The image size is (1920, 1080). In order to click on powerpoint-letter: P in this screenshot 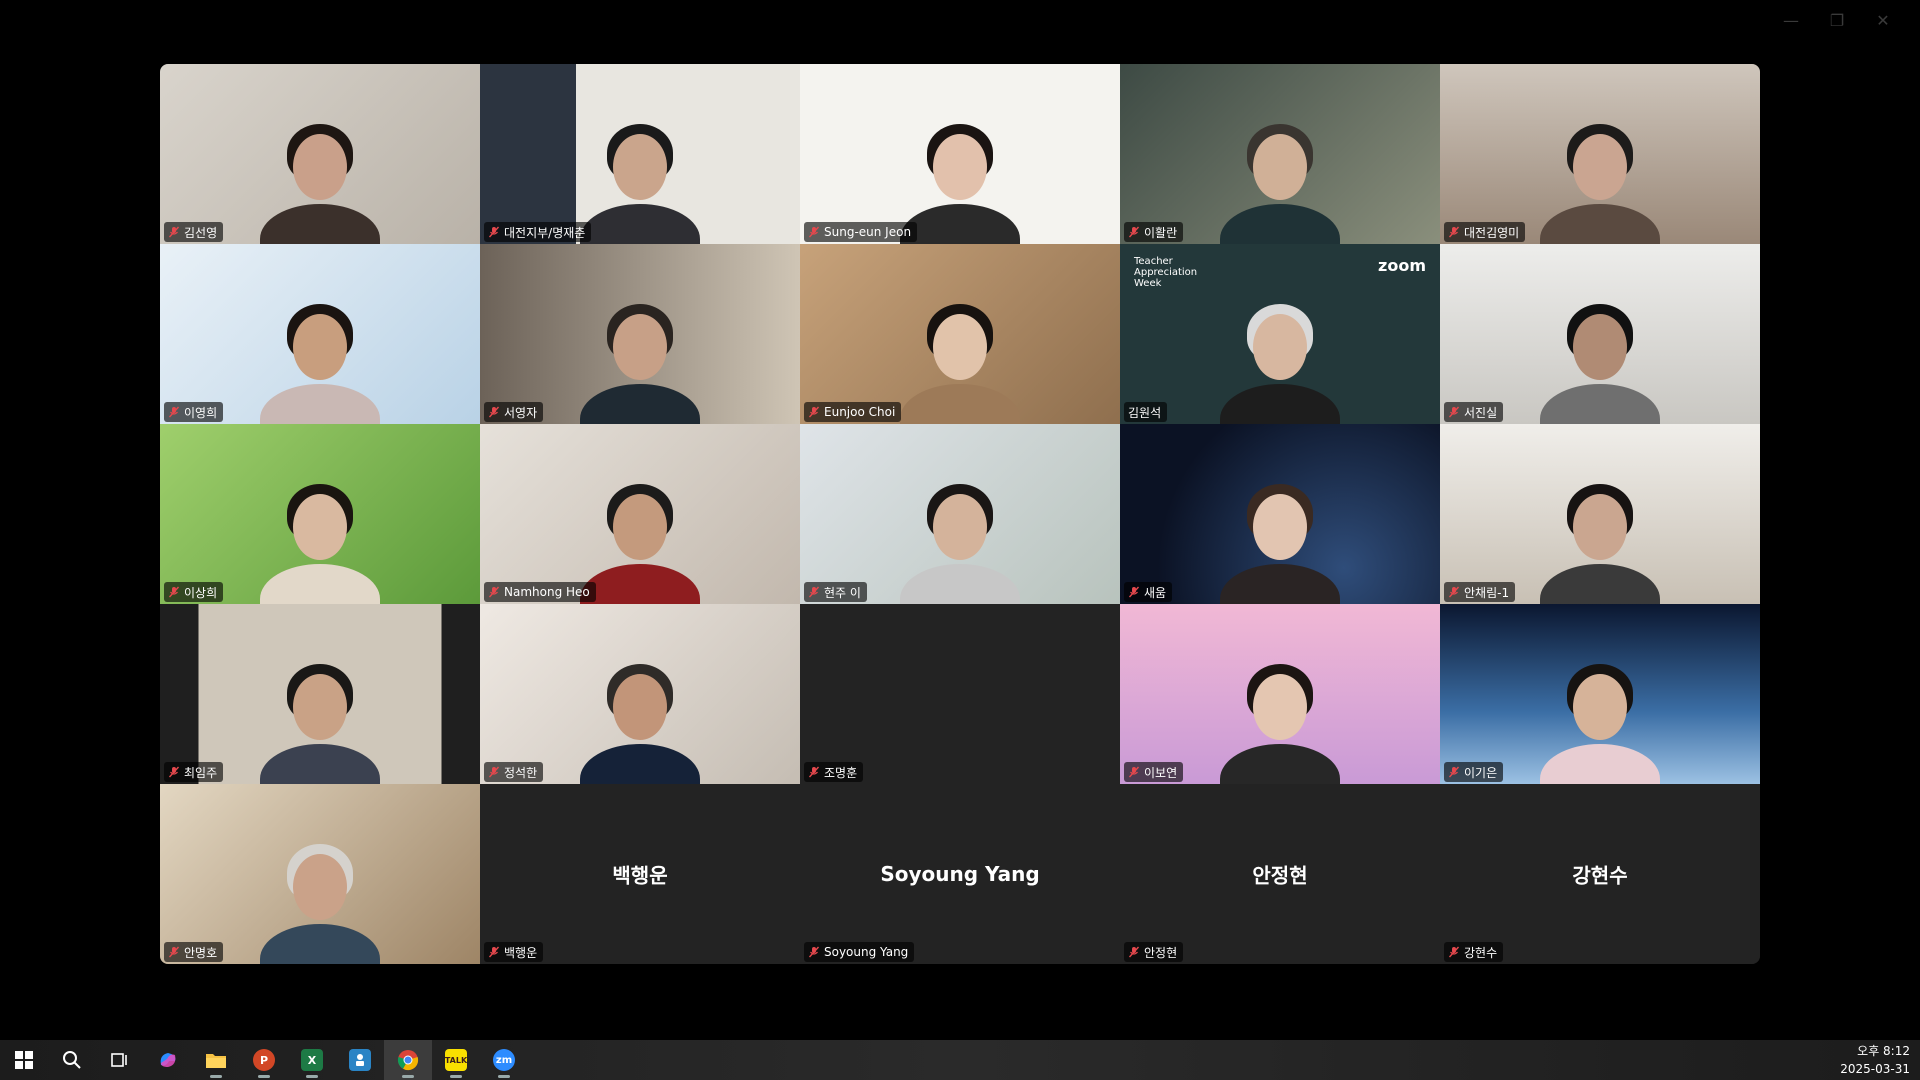, I will do `click(264, 1060)`.